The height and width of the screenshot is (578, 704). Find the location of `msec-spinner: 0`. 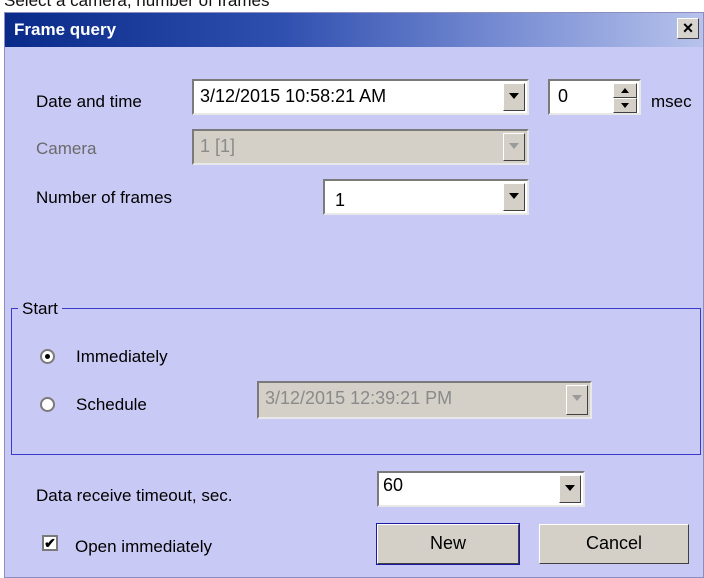

msec-spinner: 0 is located at coordinates (594, 97).